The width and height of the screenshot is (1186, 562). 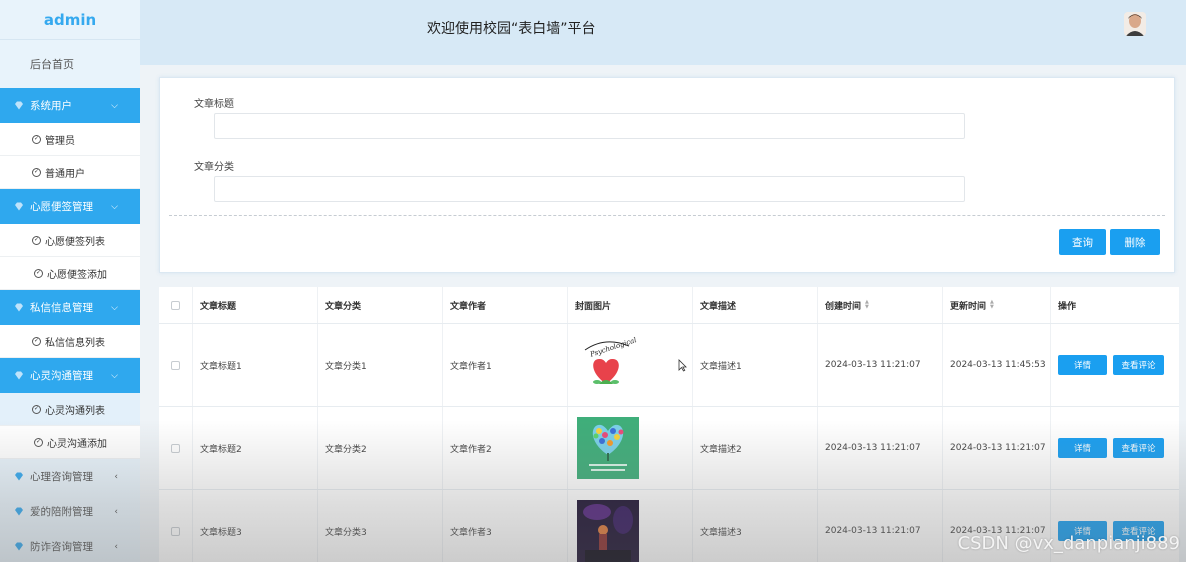 What do you see at coordinates (77, 275) in the screenshot?
I see `sidebar-item-label: 心愿便签添加` at bounding box center [77, 275].